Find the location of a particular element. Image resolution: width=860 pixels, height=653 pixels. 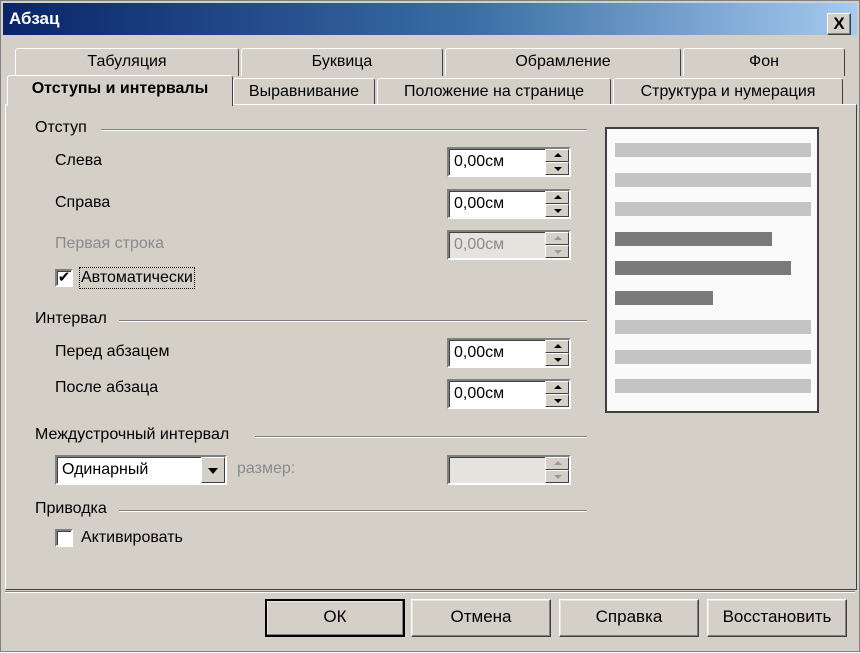

tab-drop-caps: Буквица is located at coordinates (342, 62).